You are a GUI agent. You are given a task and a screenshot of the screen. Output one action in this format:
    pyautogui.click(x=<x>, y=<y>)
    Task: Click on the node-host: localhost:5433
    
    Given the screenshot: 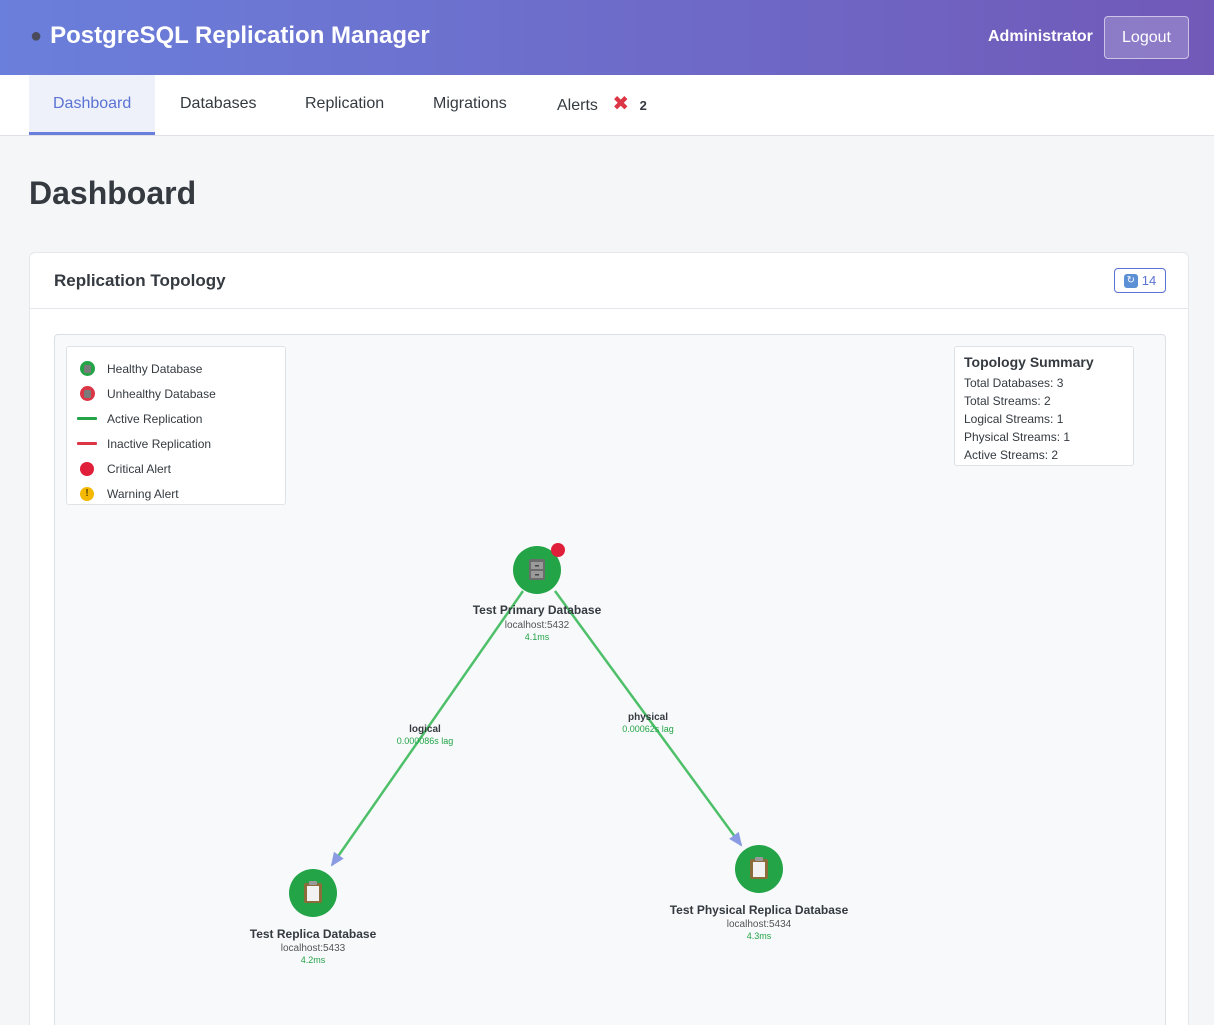 What is the action you would take?
    pyautogui.click(x=313, y=948)
    